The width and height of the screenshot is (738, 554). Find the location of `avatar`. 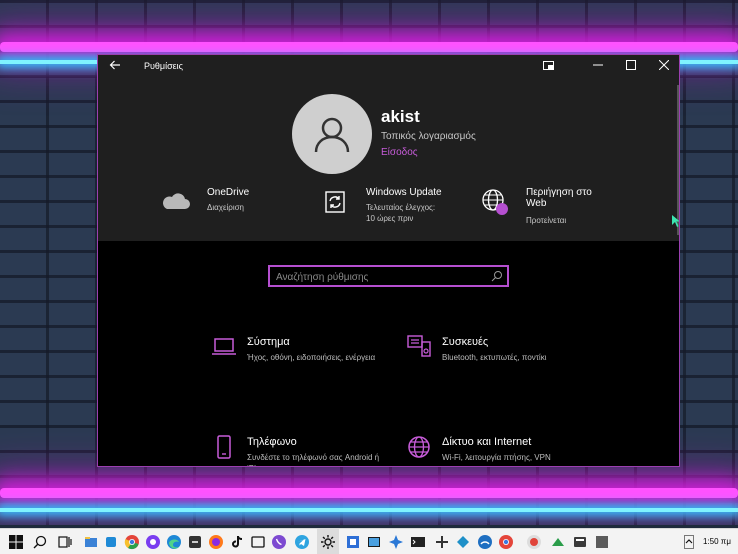

avatar is located at coordinates (332, 134).